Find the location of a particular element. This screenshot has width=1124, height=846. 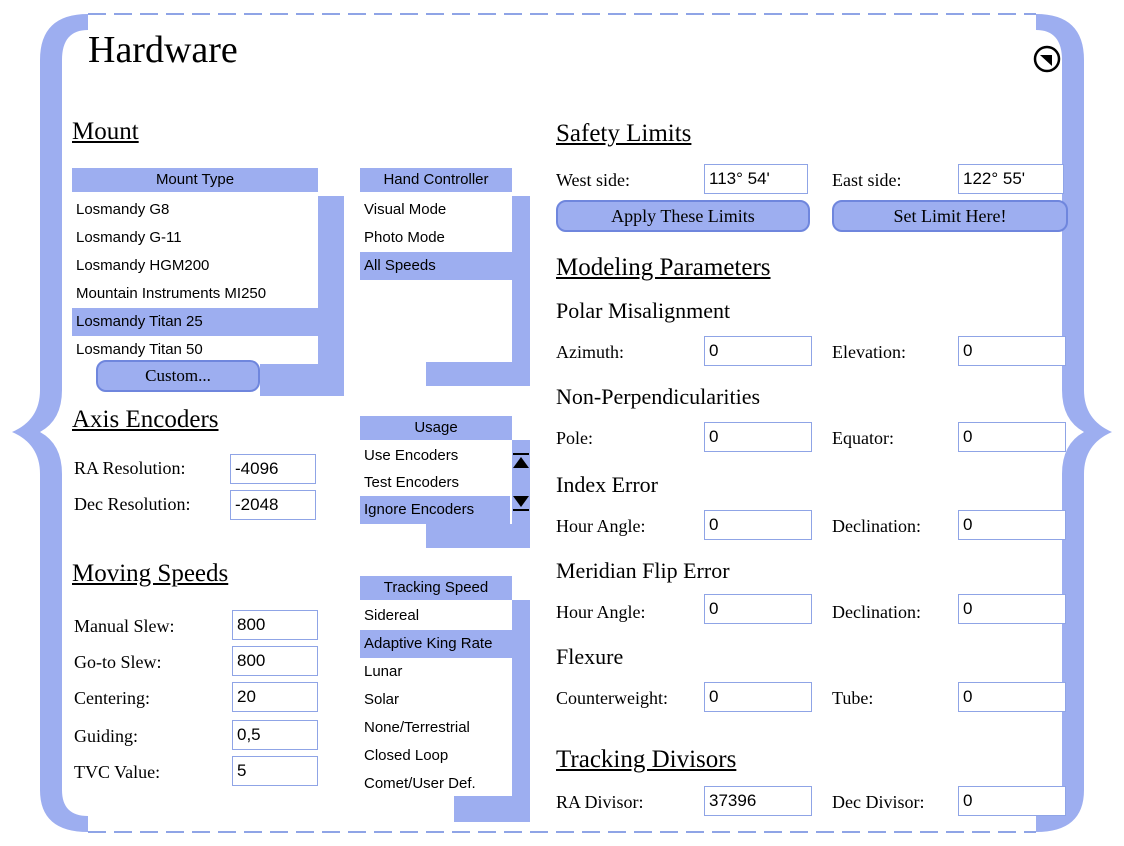

dec-divisor-field: 0 is located at coordinates (1012, 801).